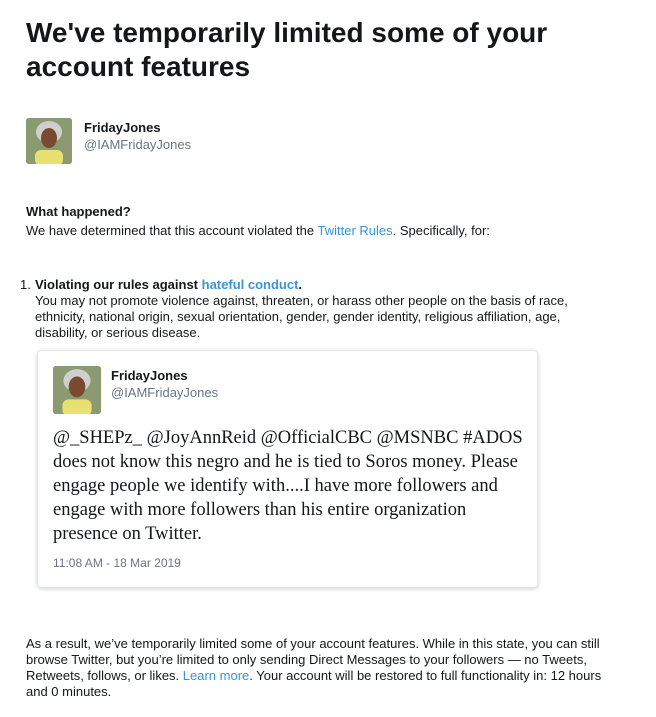  What do you see at coordinates (300, 284) in the screenshot?
I see `violation-title-after: .` at bounding box center [300, 284].